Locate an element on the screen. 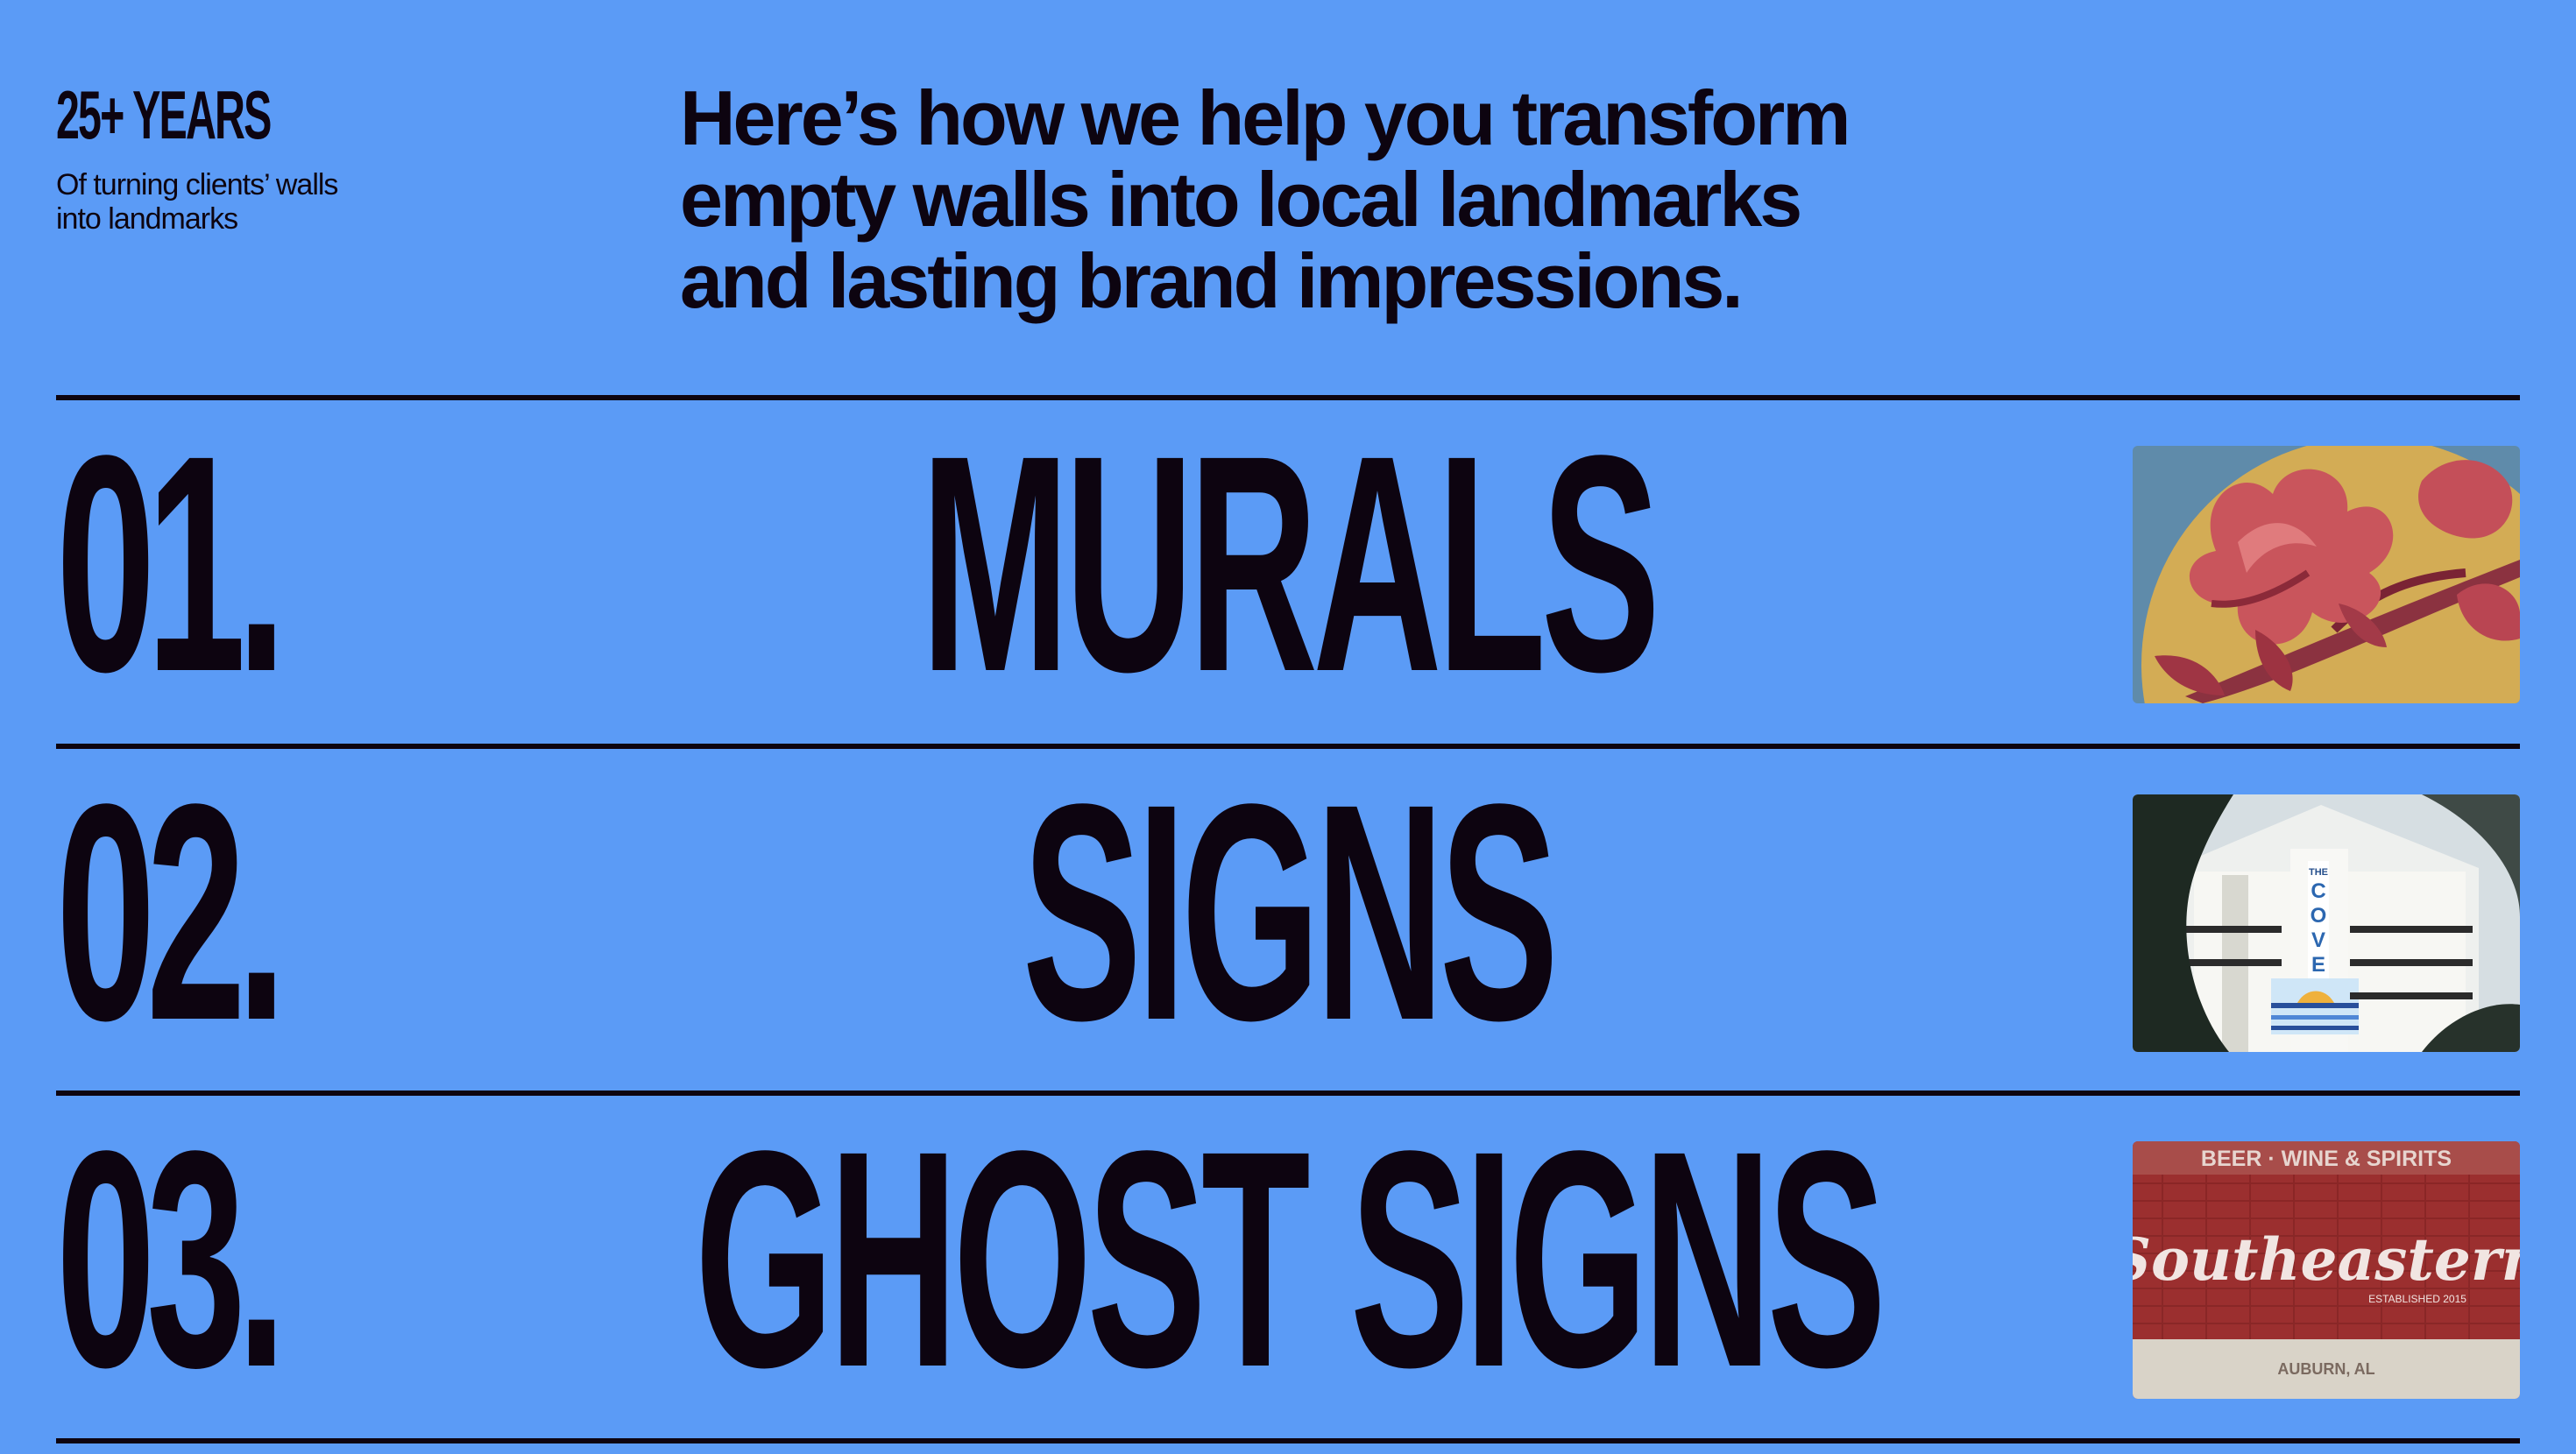 The width and height of the screenshot is (2576, 1454). murals-thumbnail is located at coordinates (2326, 574).